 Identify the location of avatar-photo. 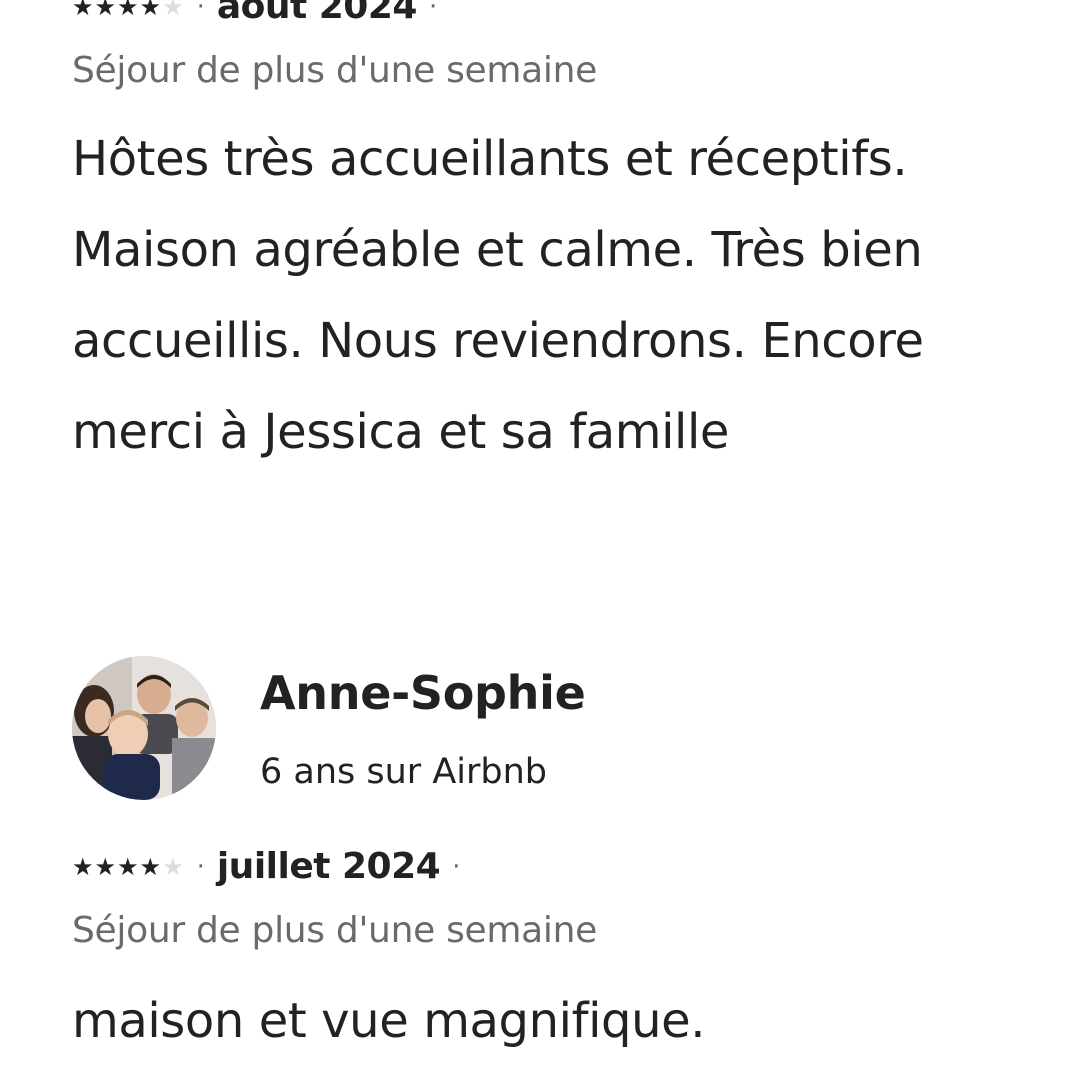
(144, 728).